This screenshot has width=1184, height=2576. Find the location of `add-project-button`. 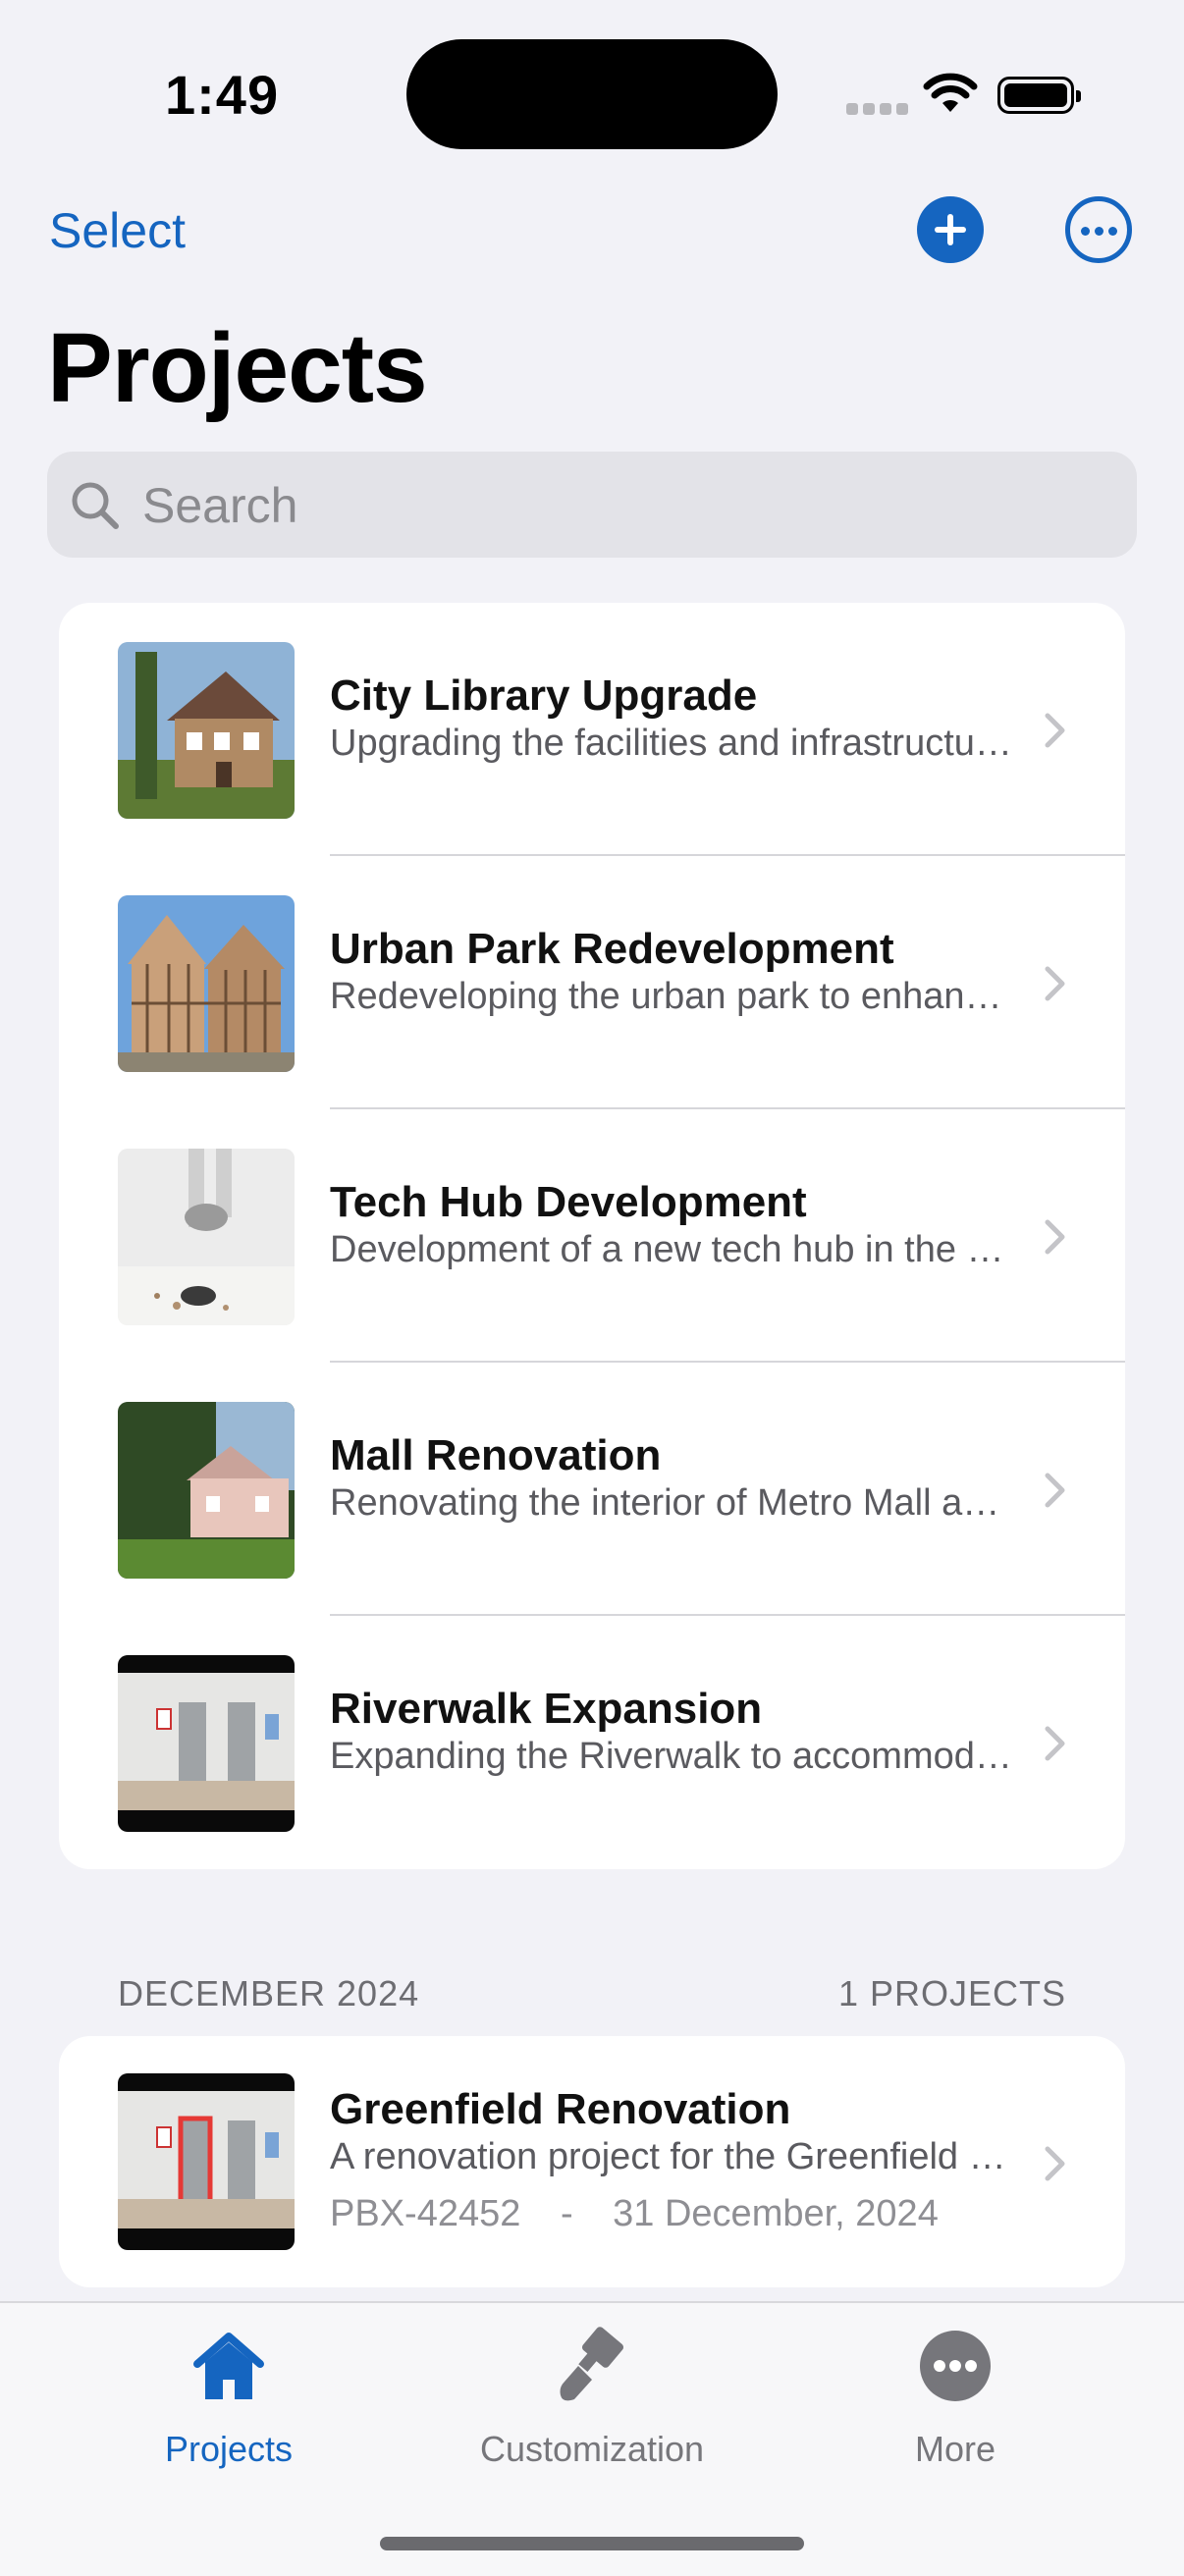

add-project-button is located at coordinates (950, 229).